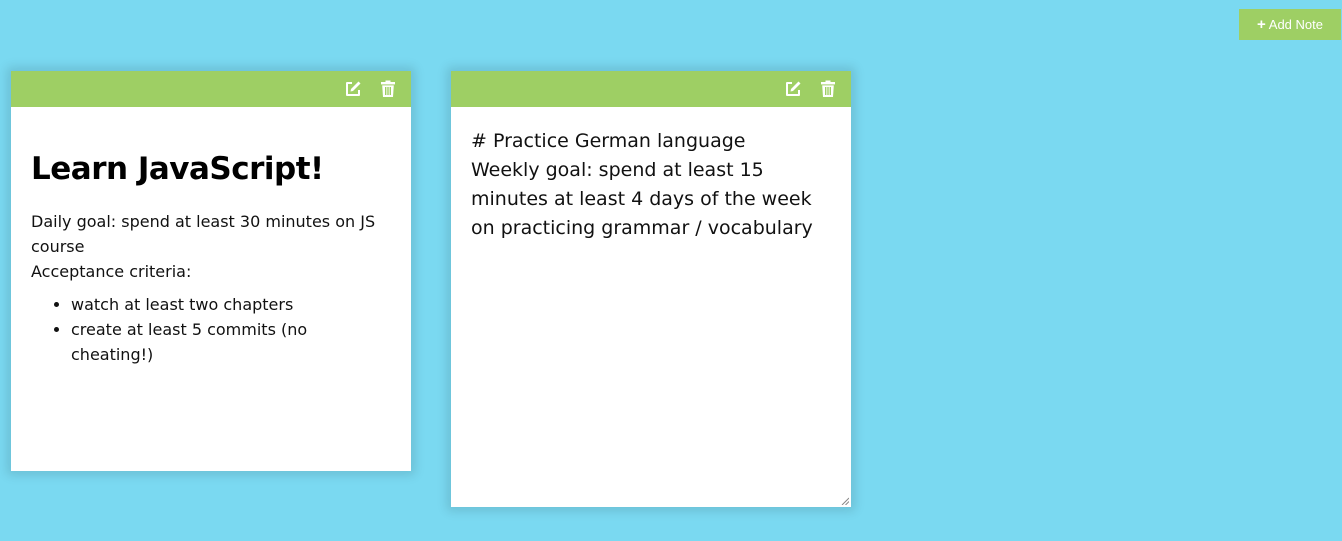  Describe the element at coordinates (111, 271) in the screenshot. I see `note-paragraph-line: Acceptance criteria:` at that location.